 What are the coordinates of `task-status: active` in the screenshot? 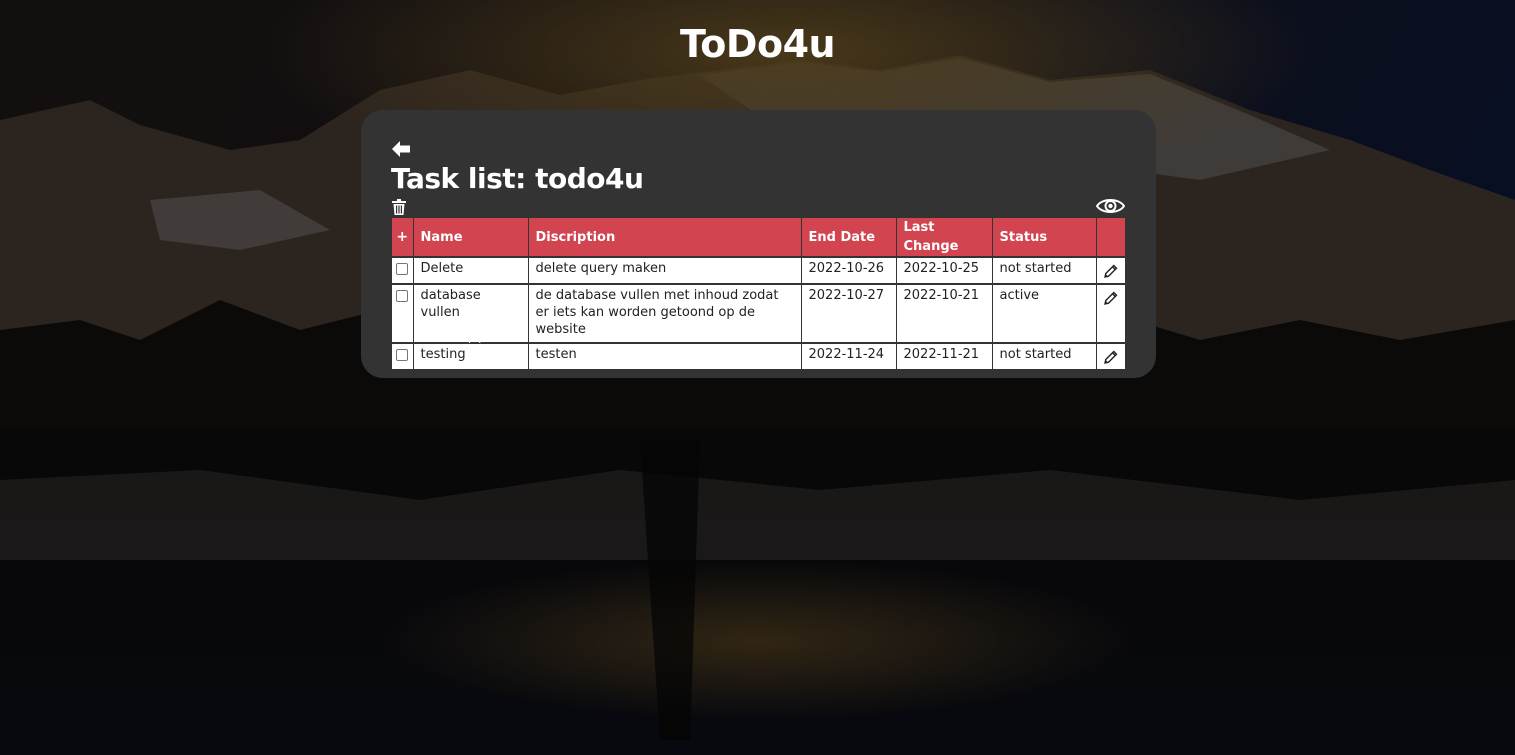 It's located at (1044, 313).